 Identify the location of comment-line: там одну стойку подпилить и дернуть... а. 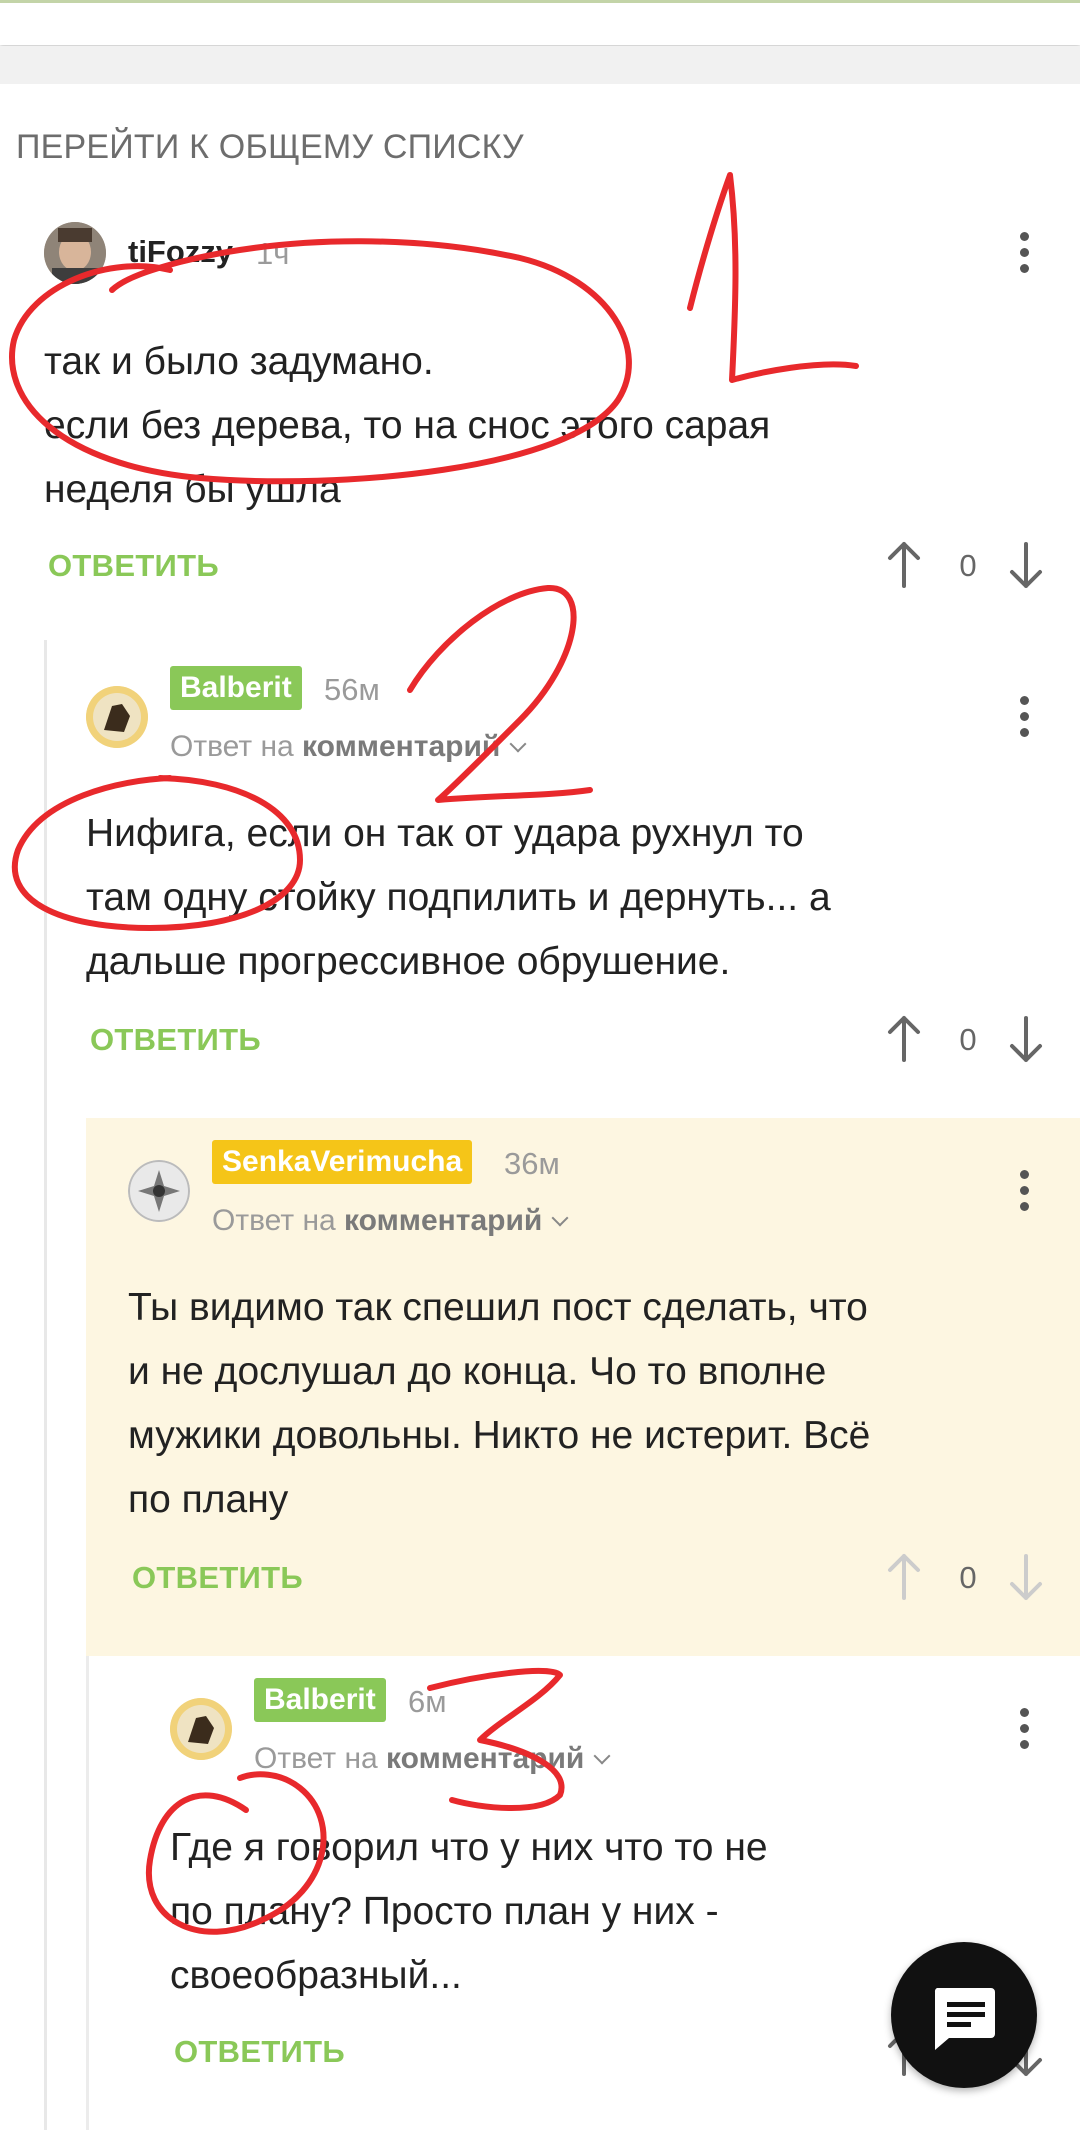
(458, 897).